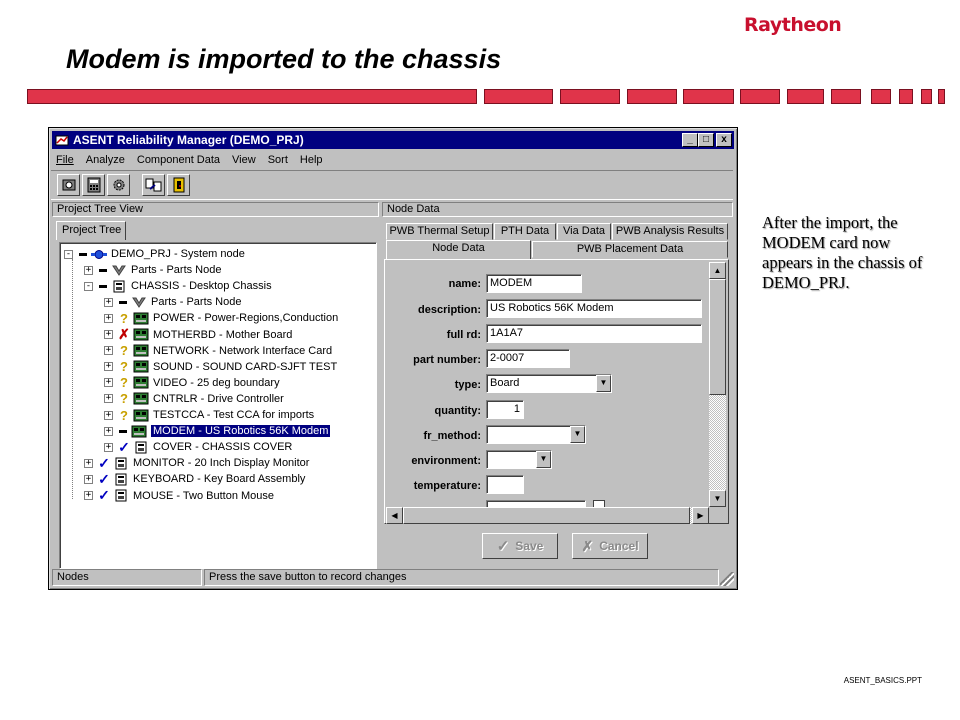  What do you see at coordinates (221, 463) in the screenshot?
I see `tree-node-label: MONITOR - 20 Inch Display Monitor` at bounding box center [221, 463].